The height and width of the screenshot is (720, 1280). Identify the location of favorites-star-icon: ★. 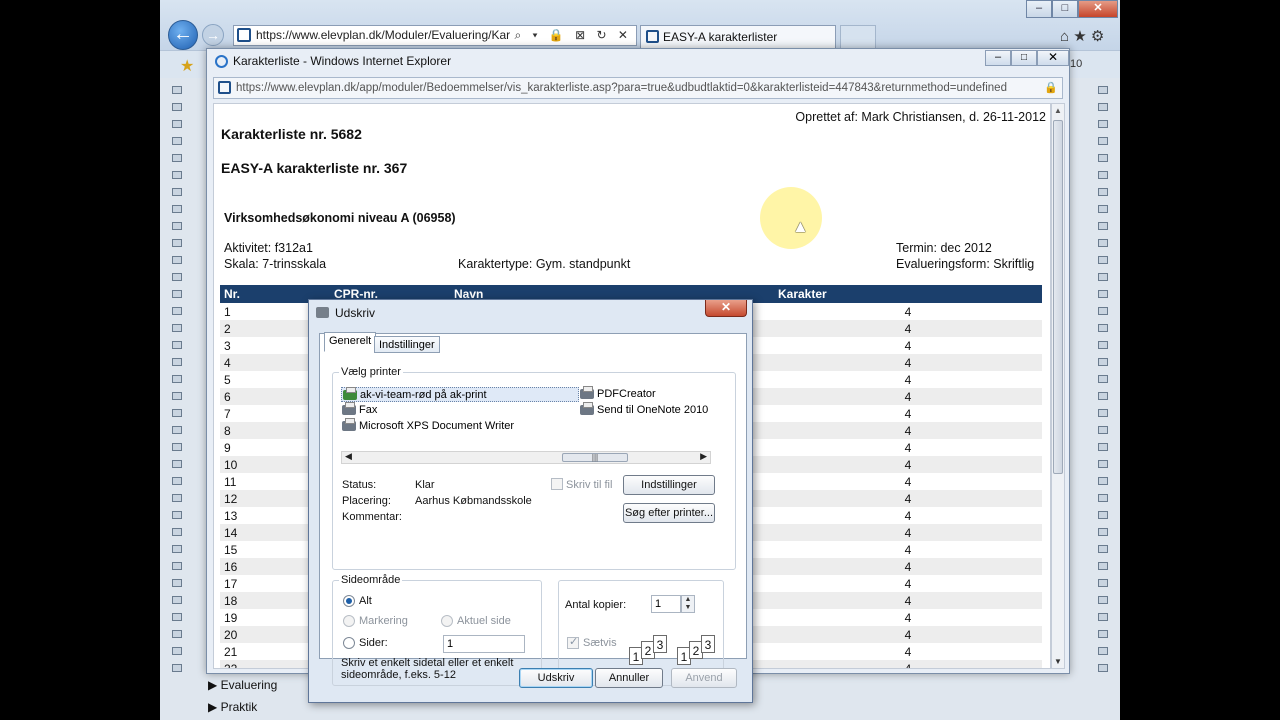
(187, 66).